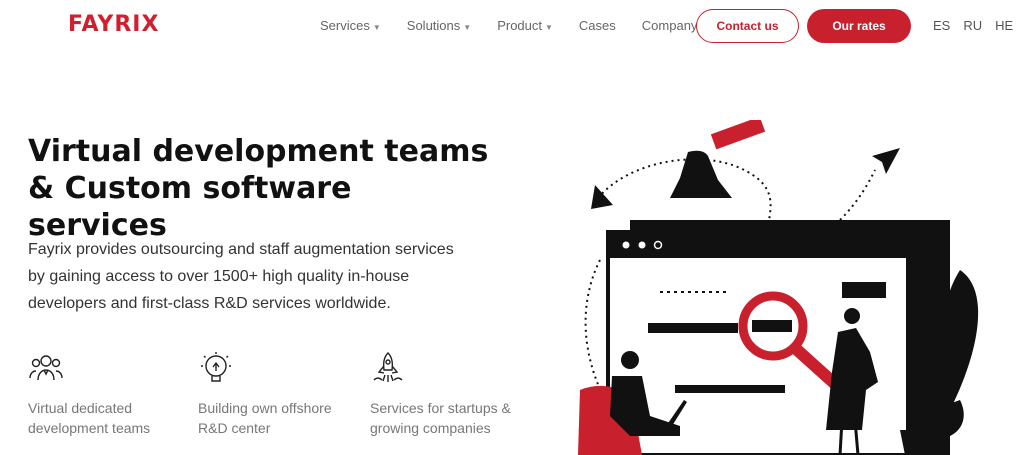 Image resolution: width=1024 pixels, height=455 pixels. Describe the element at coordinates (265, 408) in the screenshot. I see `feature-line: Building own offshore` at that location.